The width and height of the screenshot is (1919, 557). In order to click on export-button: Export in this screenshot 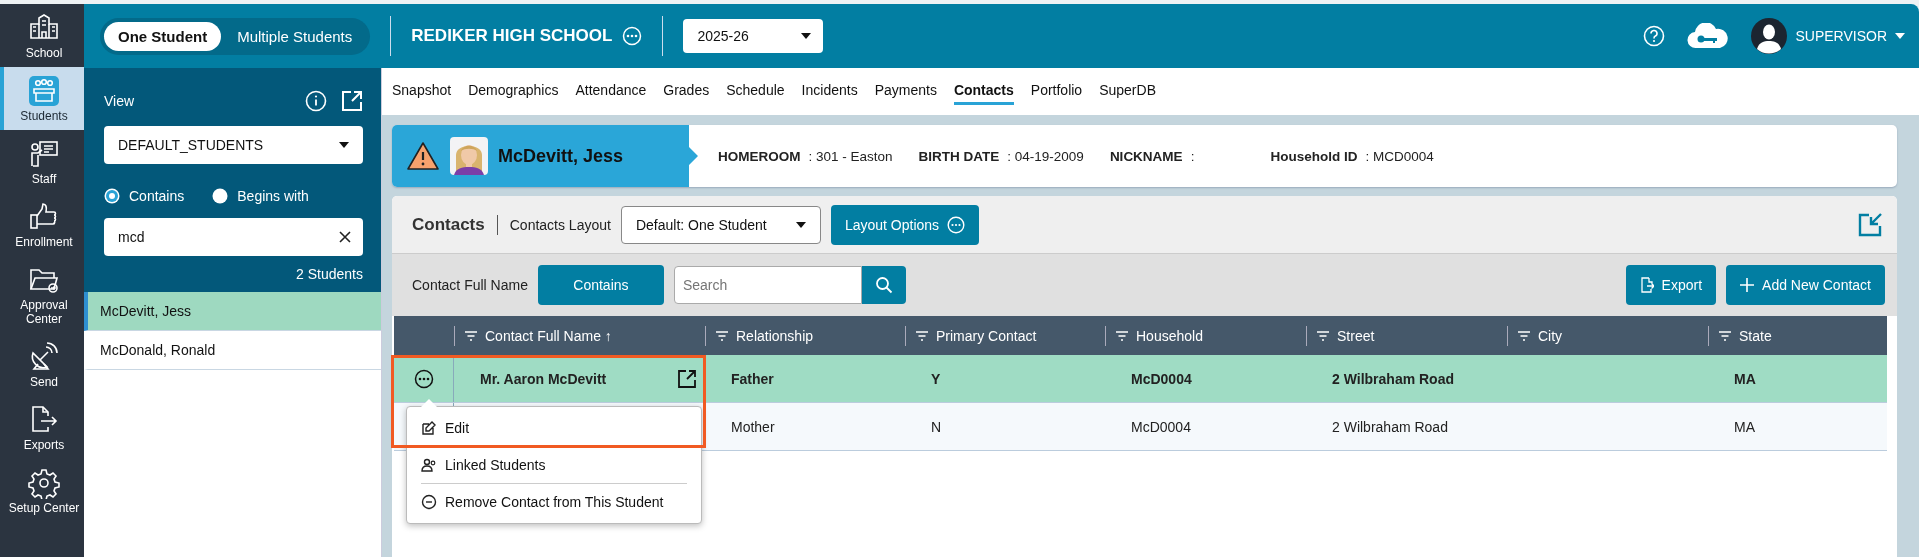, I will do `click(1671, 285)`.